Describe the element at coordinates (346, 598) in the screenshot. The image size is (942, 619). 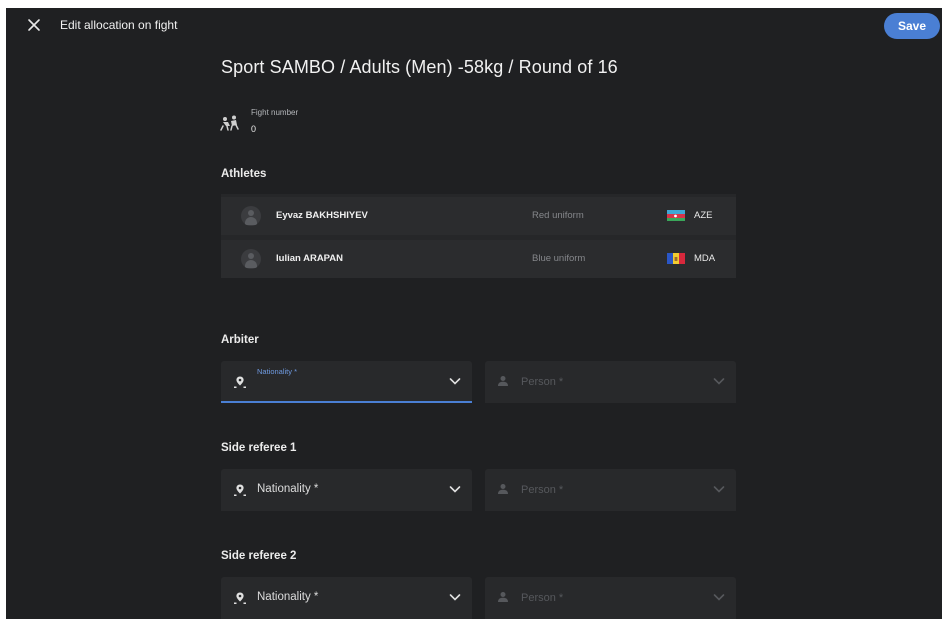
I see `side-referee-2-nationality-select: Nationality *` at that location.